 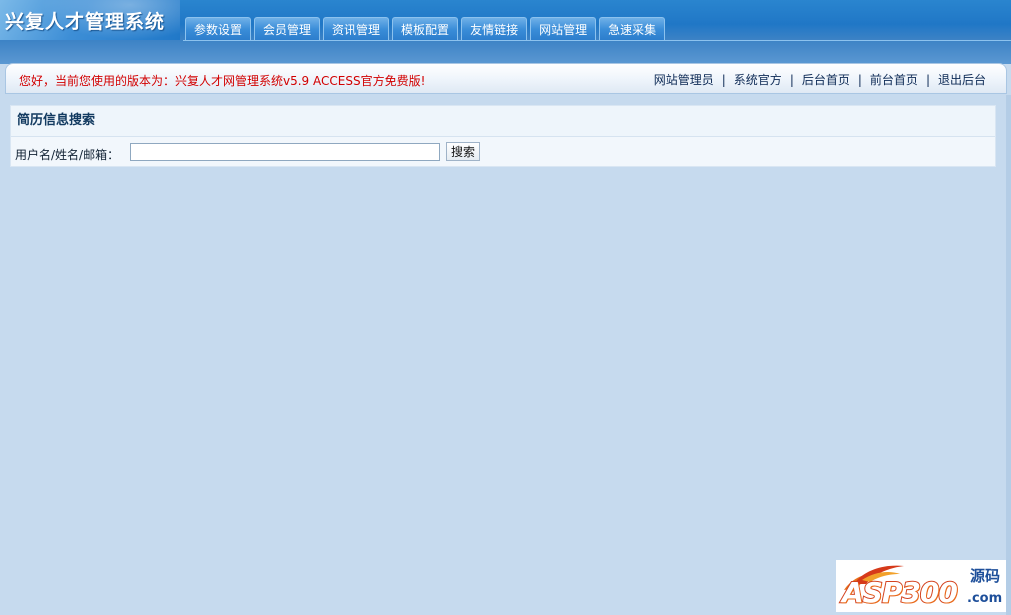 I want to click on nav-tab-params: 参数设置, so click(x=218, y=29).